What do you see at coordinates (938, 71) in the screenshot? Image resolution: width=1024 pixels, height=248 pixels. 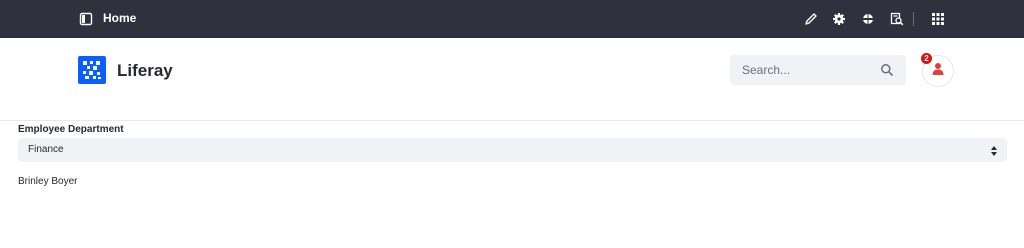 I see `user-icon` at bounding box center [938, 71].